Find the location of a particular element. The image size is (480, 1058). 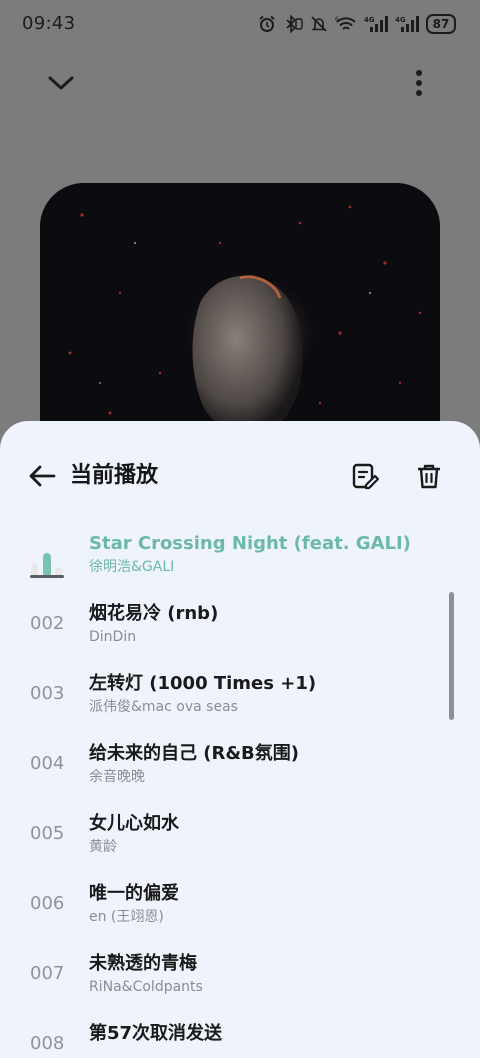

song-artist: 派伟俊&mac ova seas is located at coordinates (163, 707).